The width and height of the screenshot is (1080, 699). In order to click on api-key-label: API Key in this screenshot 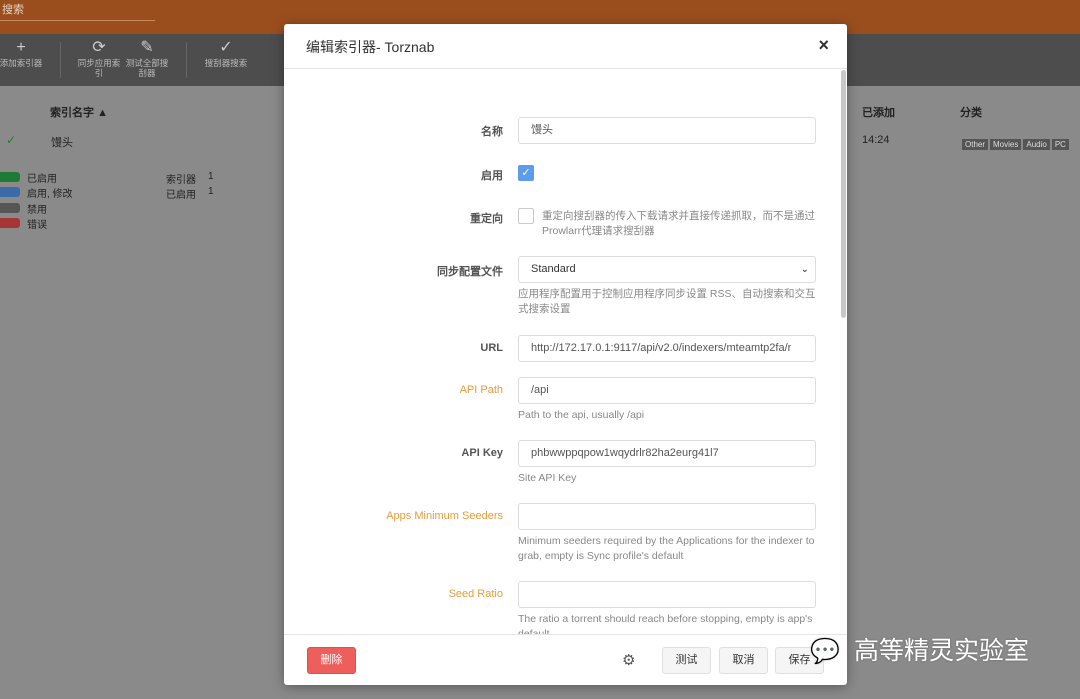, I will do `click(482, 453)`.